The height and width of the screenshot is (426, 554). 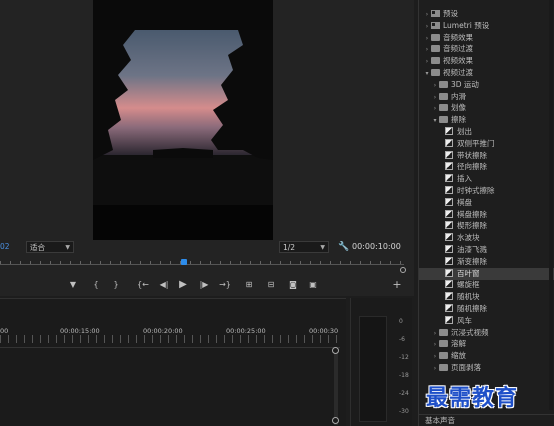 What do you see at coordinates (486, 61) in the screenshot?
I see `effect-folder: › 视频效果` at bounding box center [486, 61].